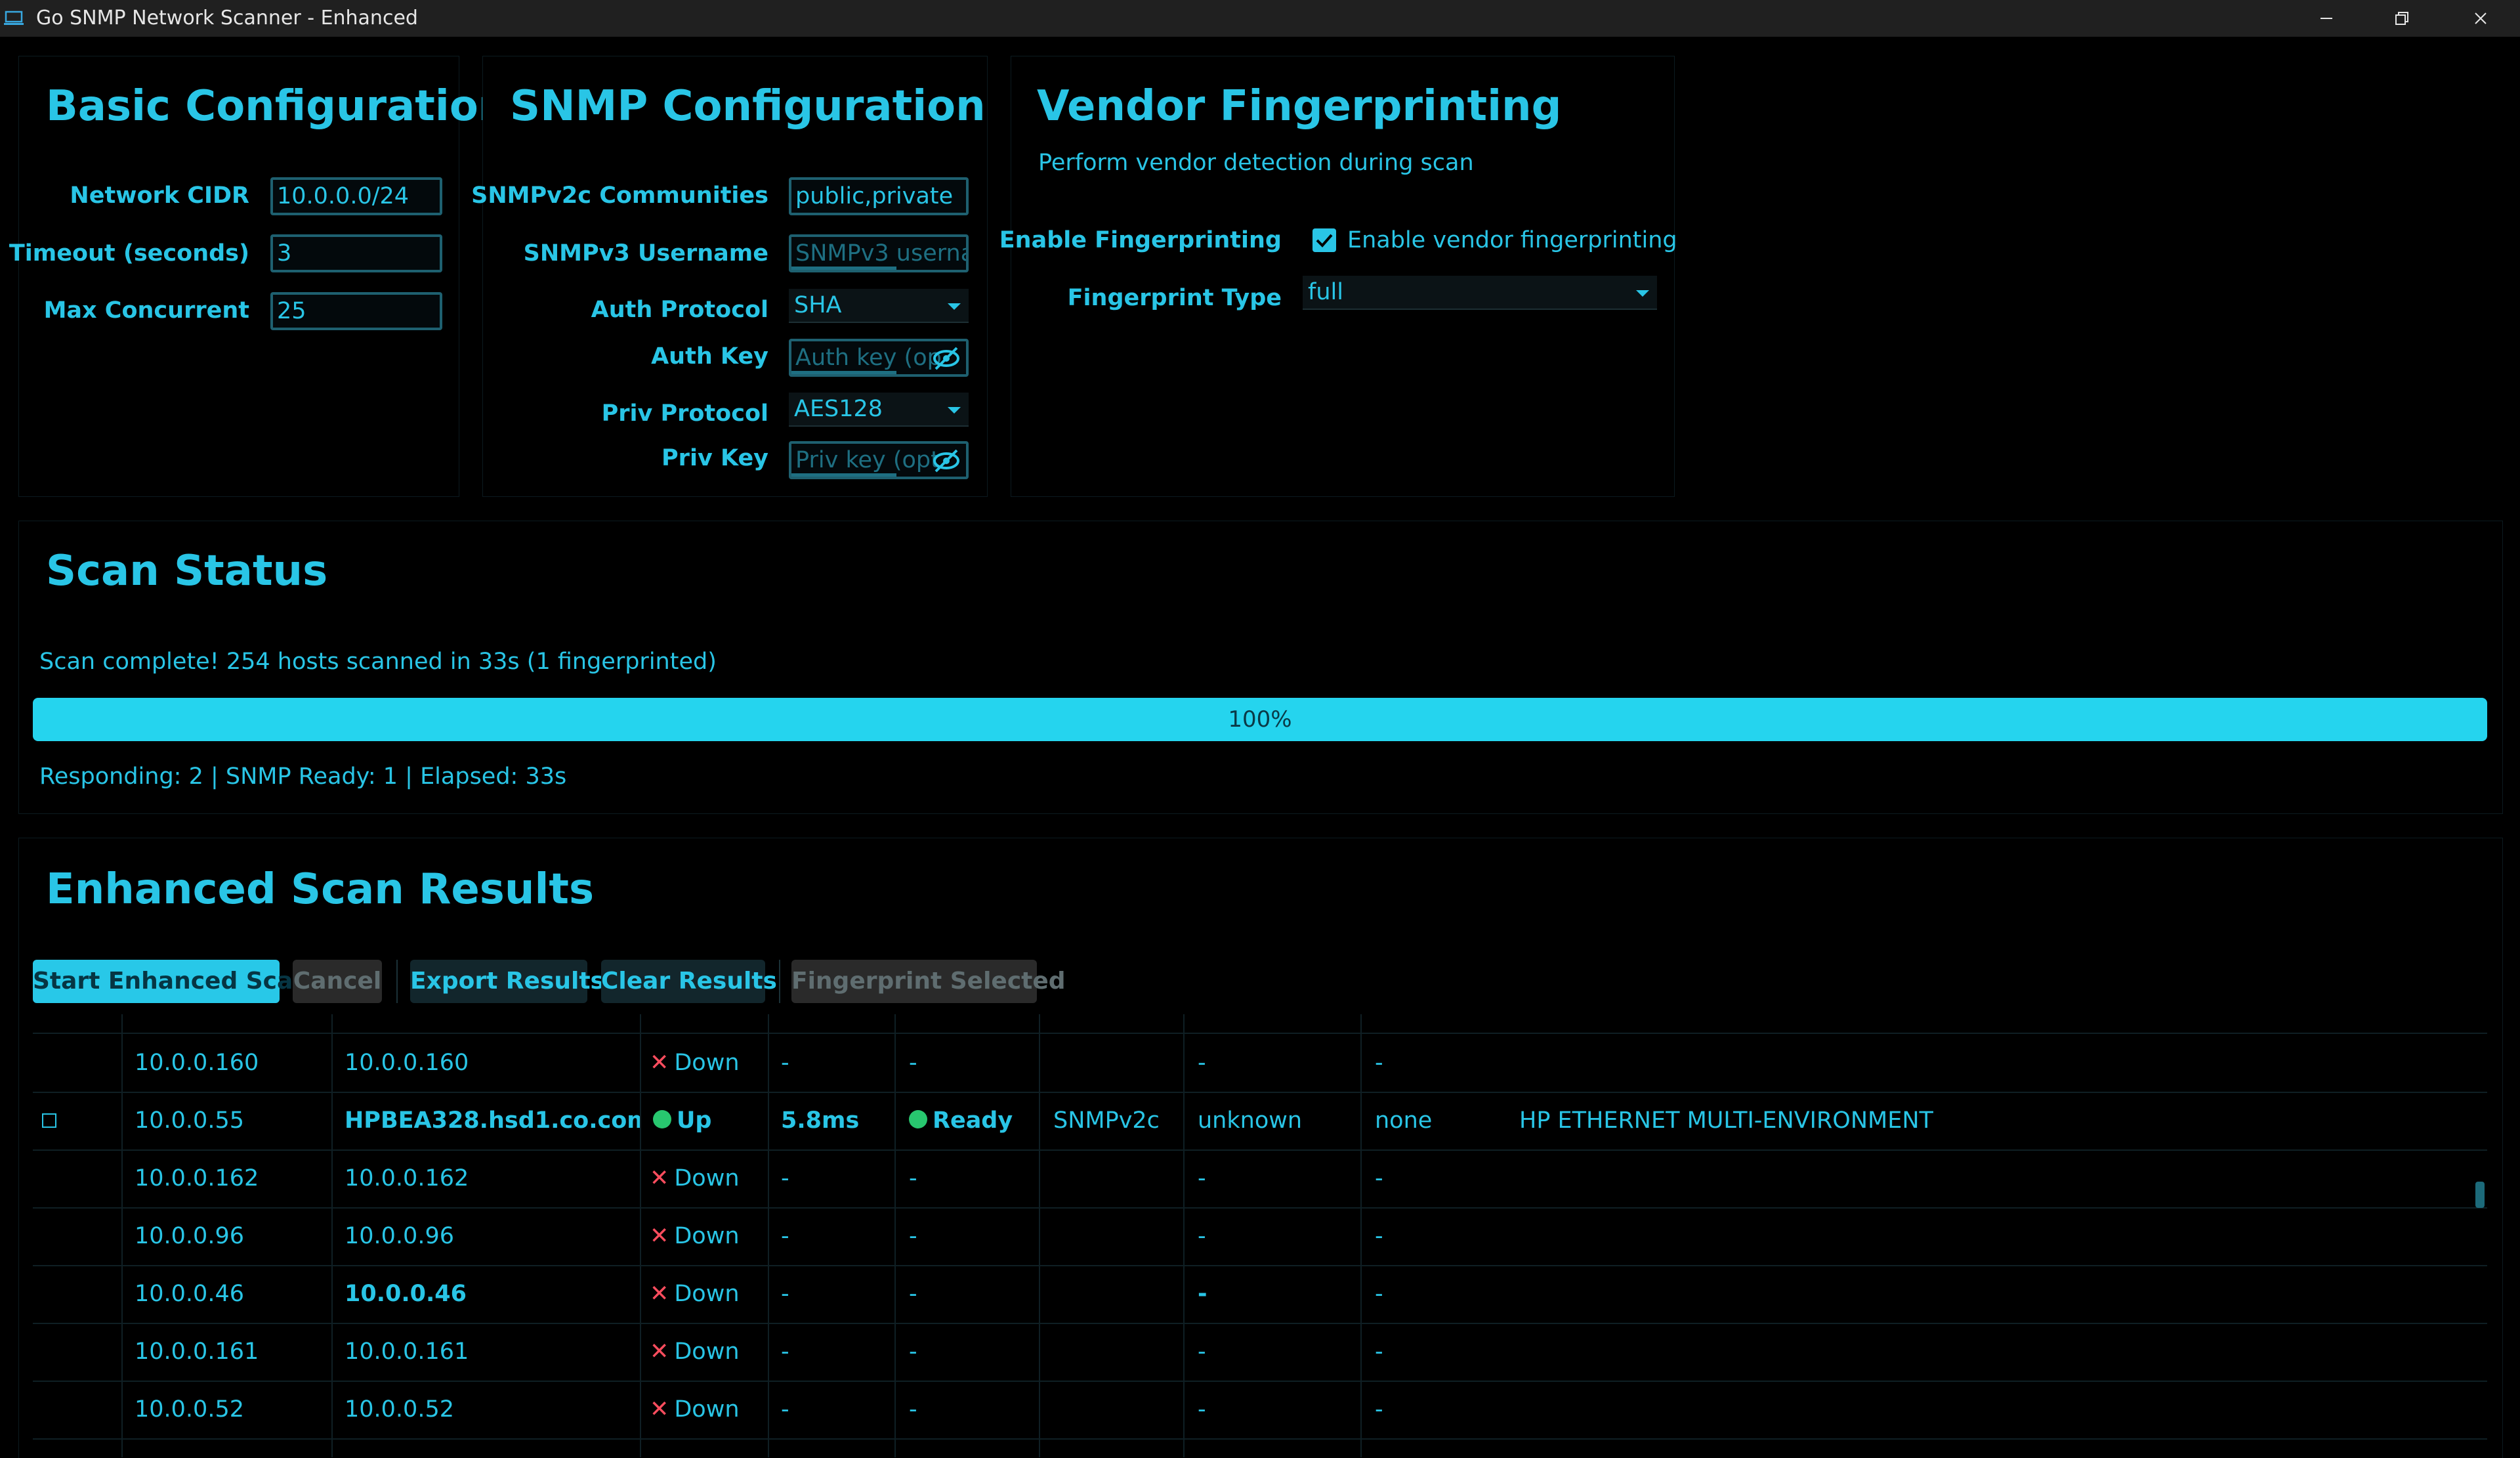 Image resolution: width=2520 pixels, height=1458 pixels. I want to click on snmp-cell: Ready, so click(961, 1120).